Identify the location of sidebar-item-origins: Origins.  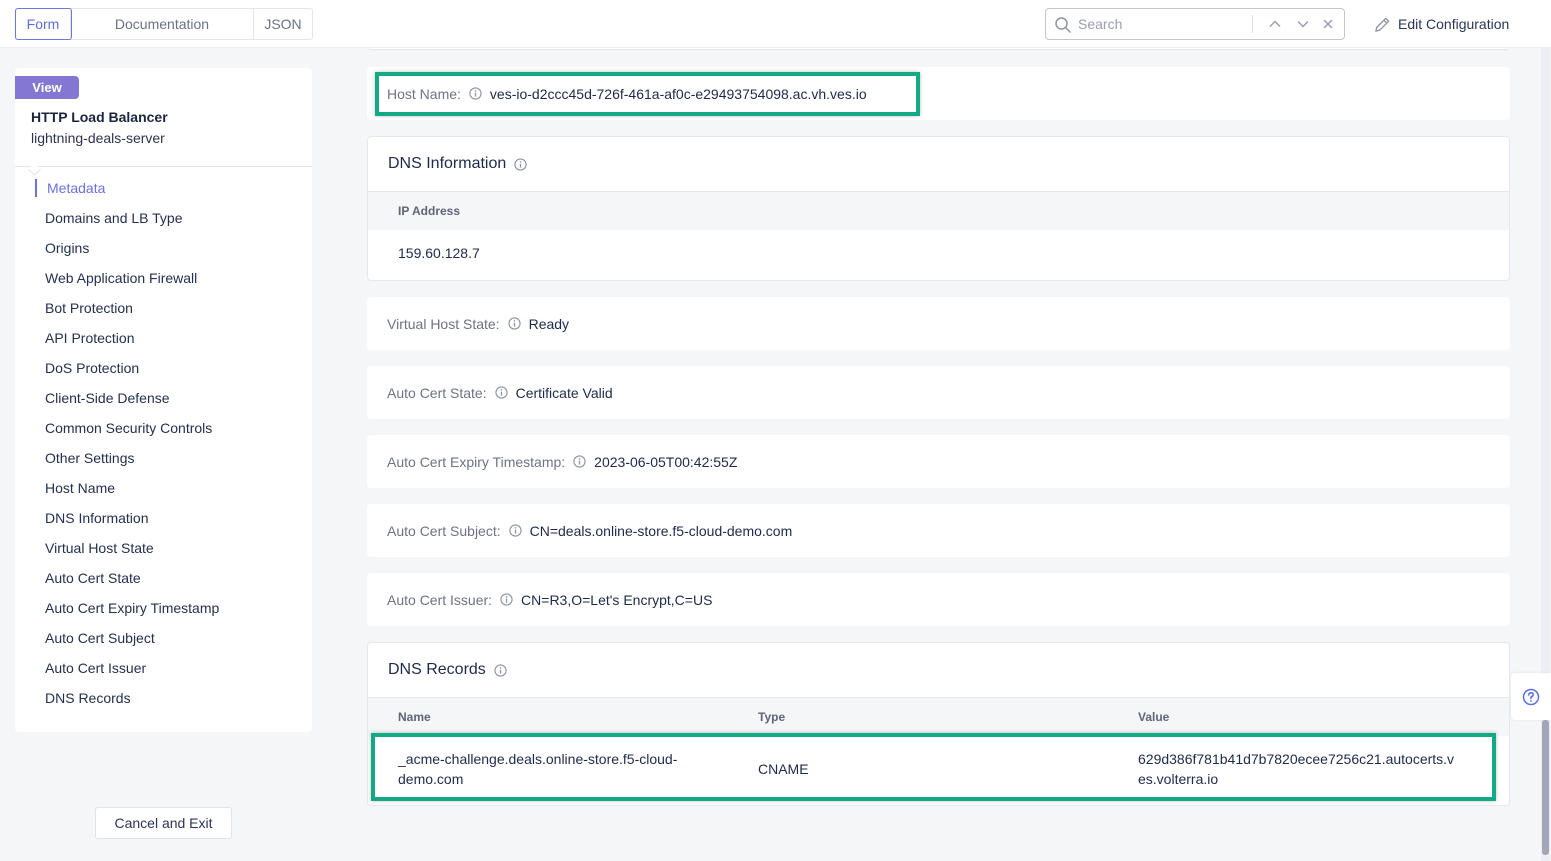
(163, 248).